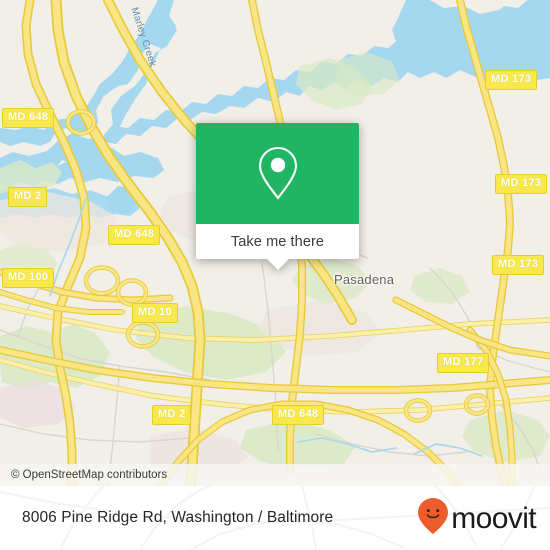  I want to click on moovit-pin-icon, so click(433, 518).